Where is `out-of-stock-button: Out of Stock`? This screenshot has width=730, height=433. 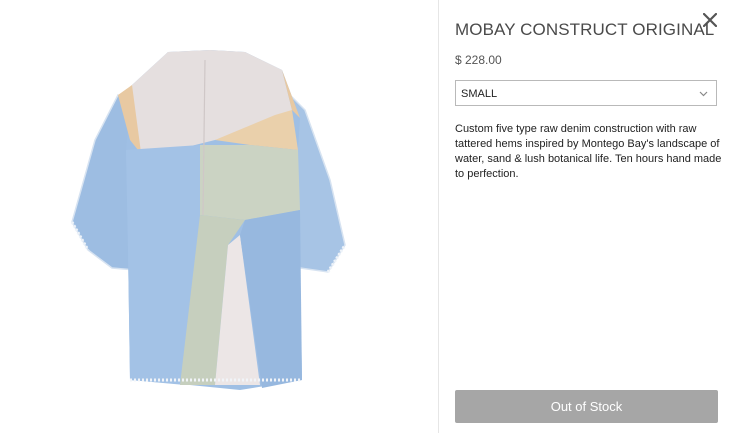 out-of-stock-button: Out of Stock is located at coordinates (586, 406).